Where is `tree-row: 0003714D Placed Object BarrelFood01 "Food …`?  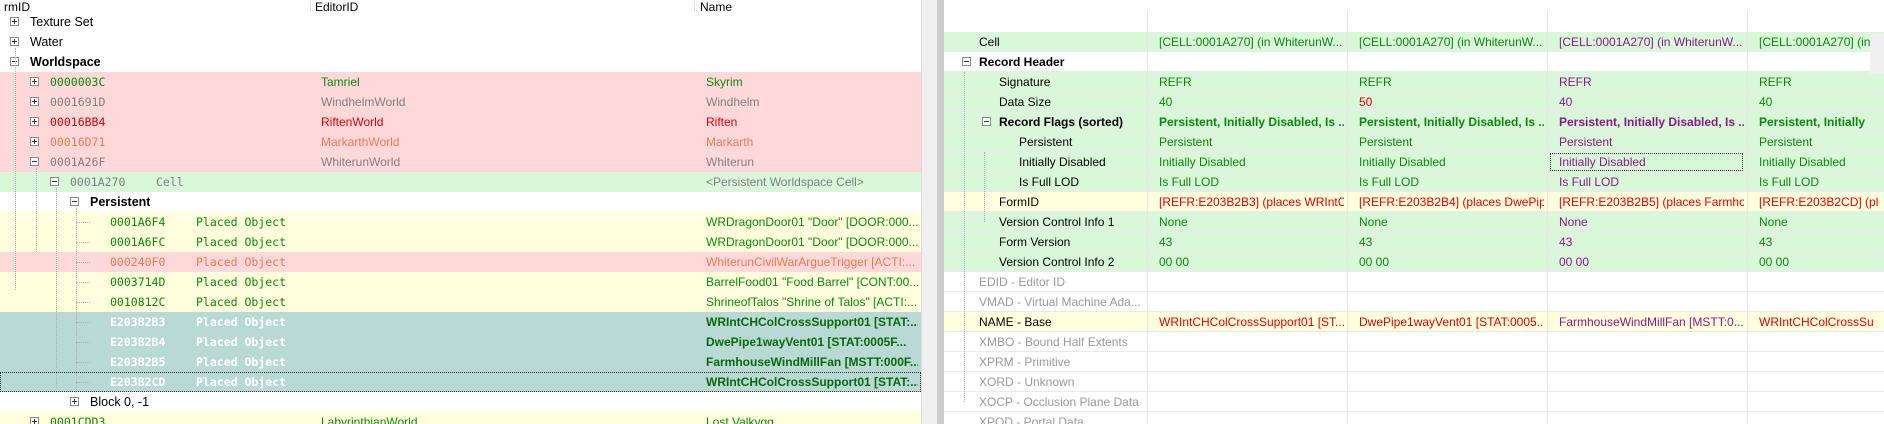 tree-row: 0003714D Placed Object BarrelFood01 "Food … is located at coordinates (460, 282).